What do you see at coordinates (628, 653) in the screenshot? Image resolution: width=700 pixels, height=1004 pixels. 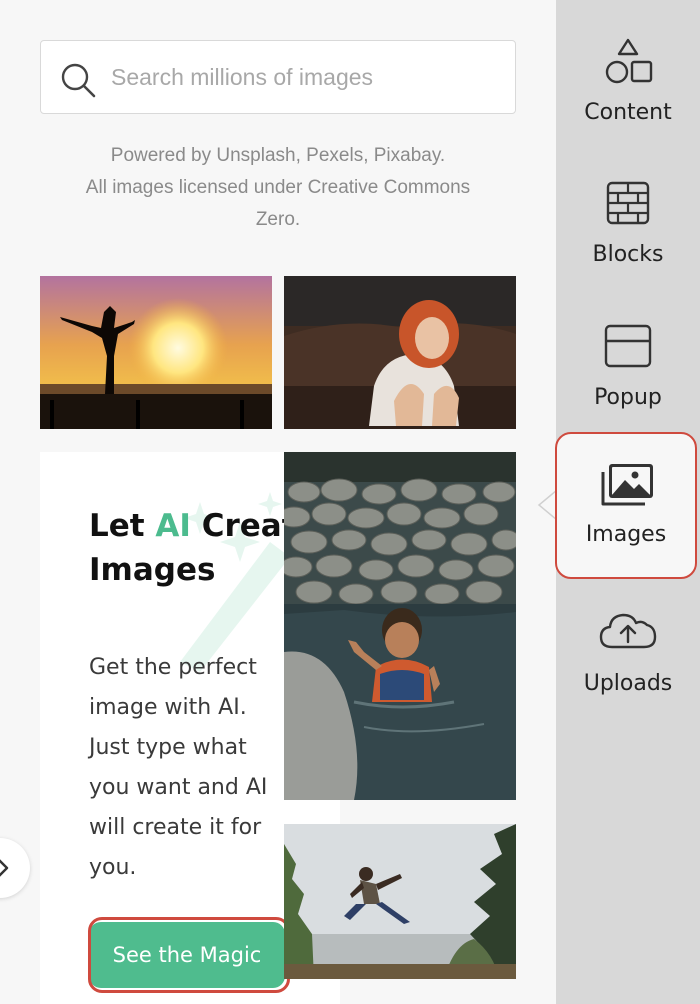 I see `sidebar-item-uploads: Uploads` at bounding box center [628, 653].